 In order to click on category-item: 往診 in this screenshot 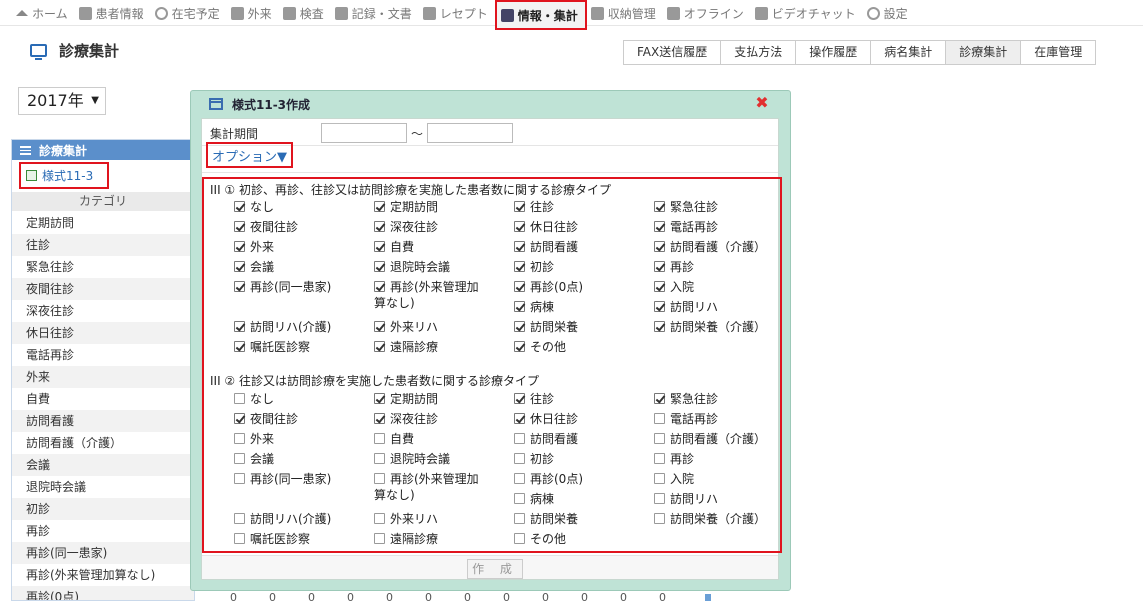, I will do `click(103, 245)`.